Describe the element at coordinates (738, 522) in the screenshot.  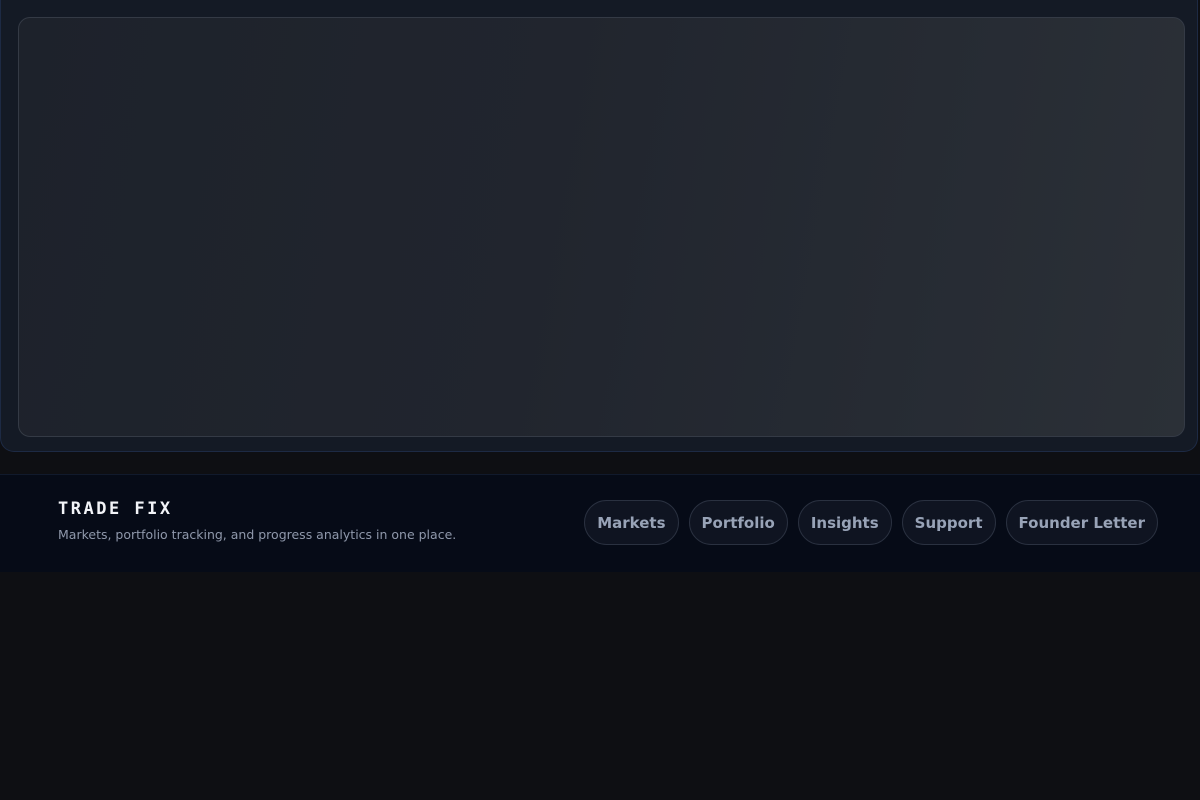
I see `nav-portfolio-button: Portfolio` at that location.